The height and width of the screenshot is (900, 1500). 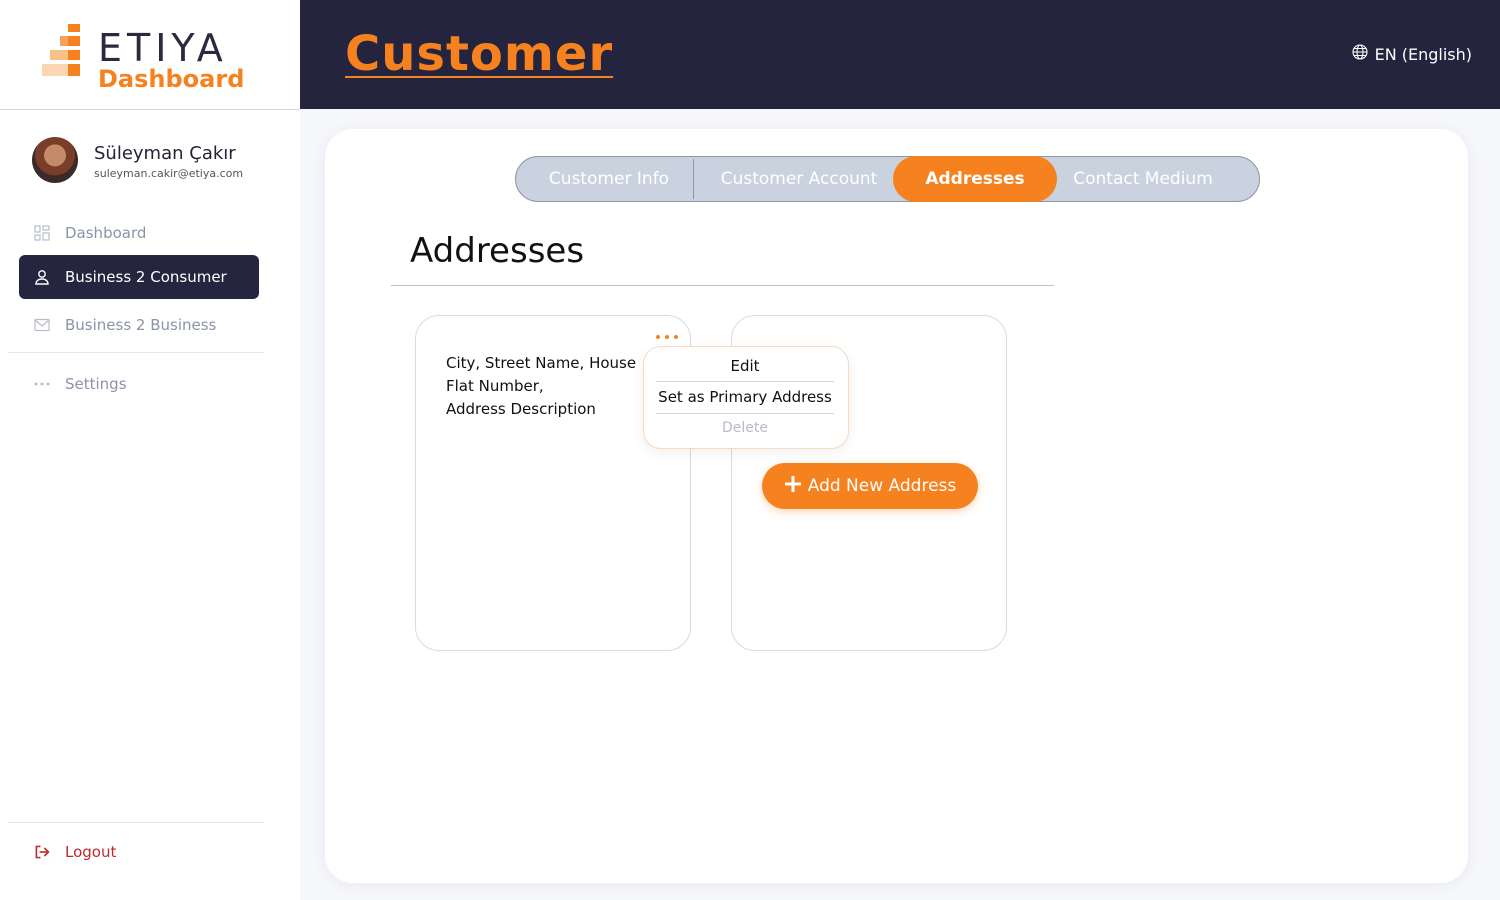 I want to click on menu-item-edit: Edit, so click(x=745, y=366).